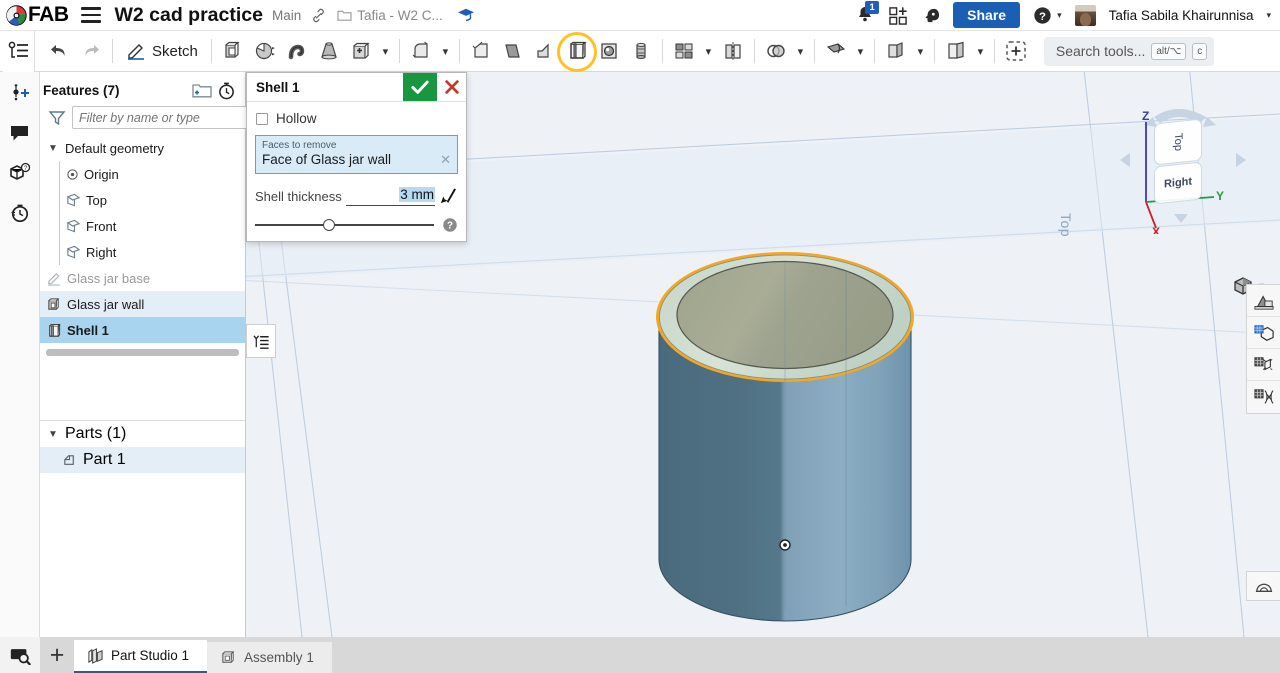 Image resolution: width=1280 pixels, height=673 pixels. What do you see at coordinates (576, 51) in the screenshot?
I see `shell-tool` at bounding box center [576, 51].